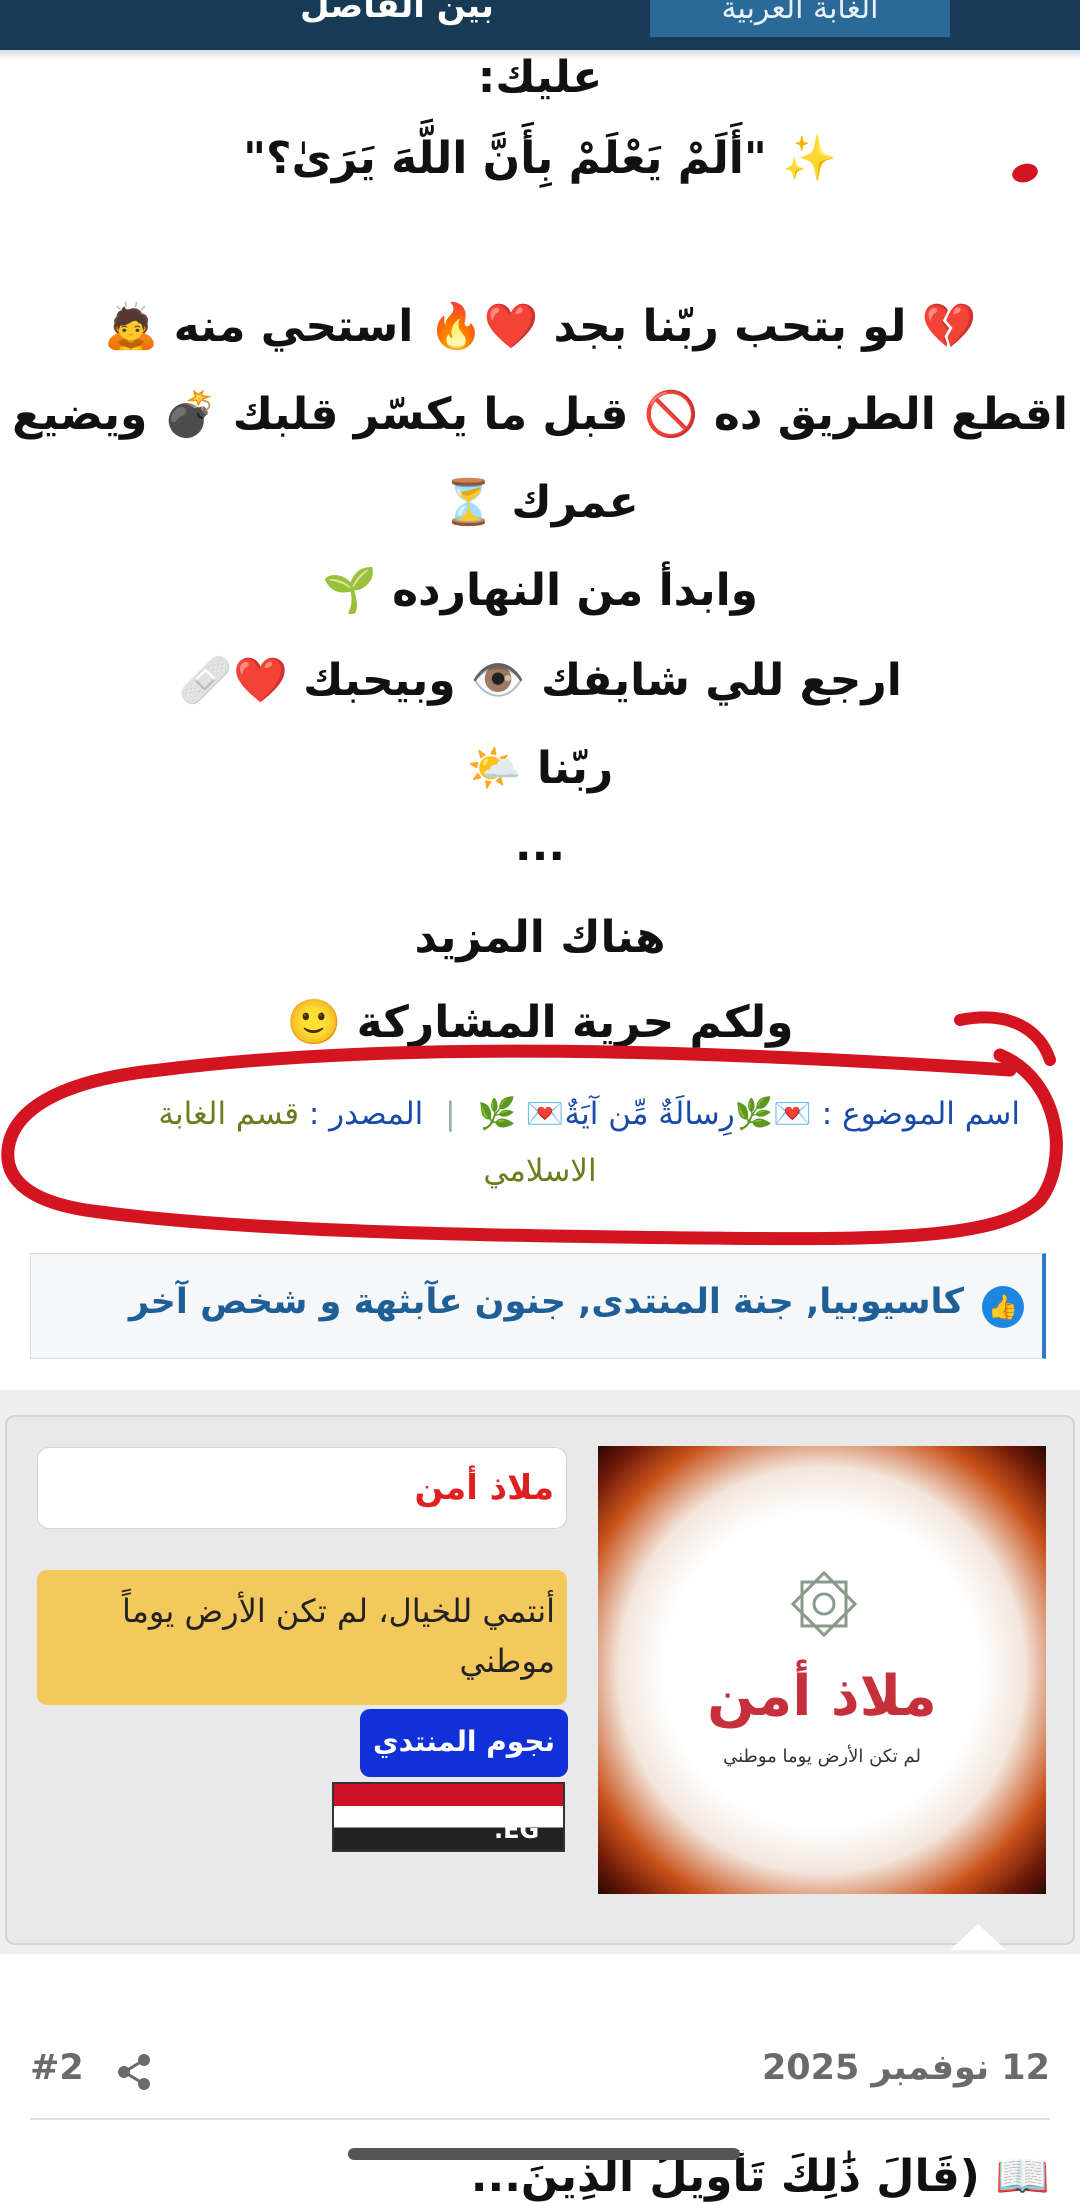 The height and width of the screenshot is (2202, 1080). I want to click on user-title-box: أنتمي للخيال، لم تكن الأرض يوماً موطني, so click(302, 1637).